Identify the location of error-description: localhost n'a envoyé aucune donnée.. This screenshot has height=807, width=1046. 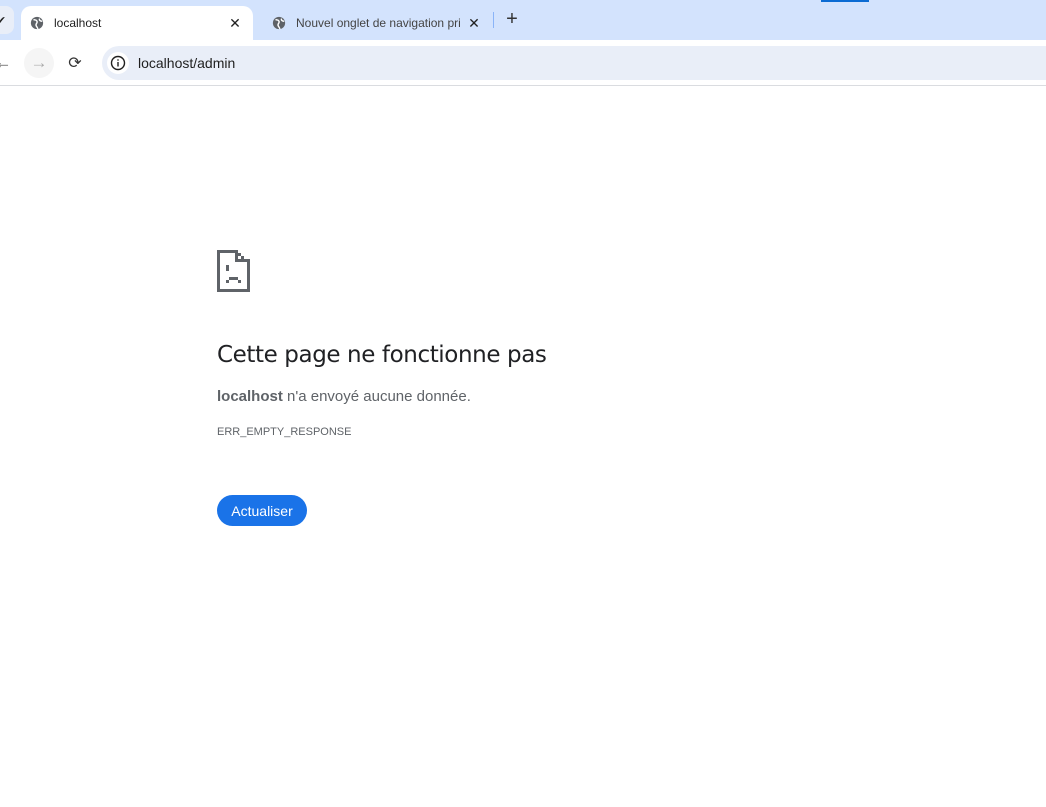
(344, 396).